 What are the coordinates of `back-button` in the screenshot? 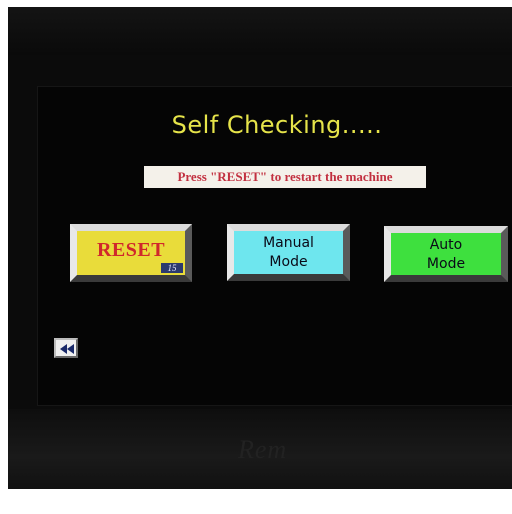 It's located at (66, 348).